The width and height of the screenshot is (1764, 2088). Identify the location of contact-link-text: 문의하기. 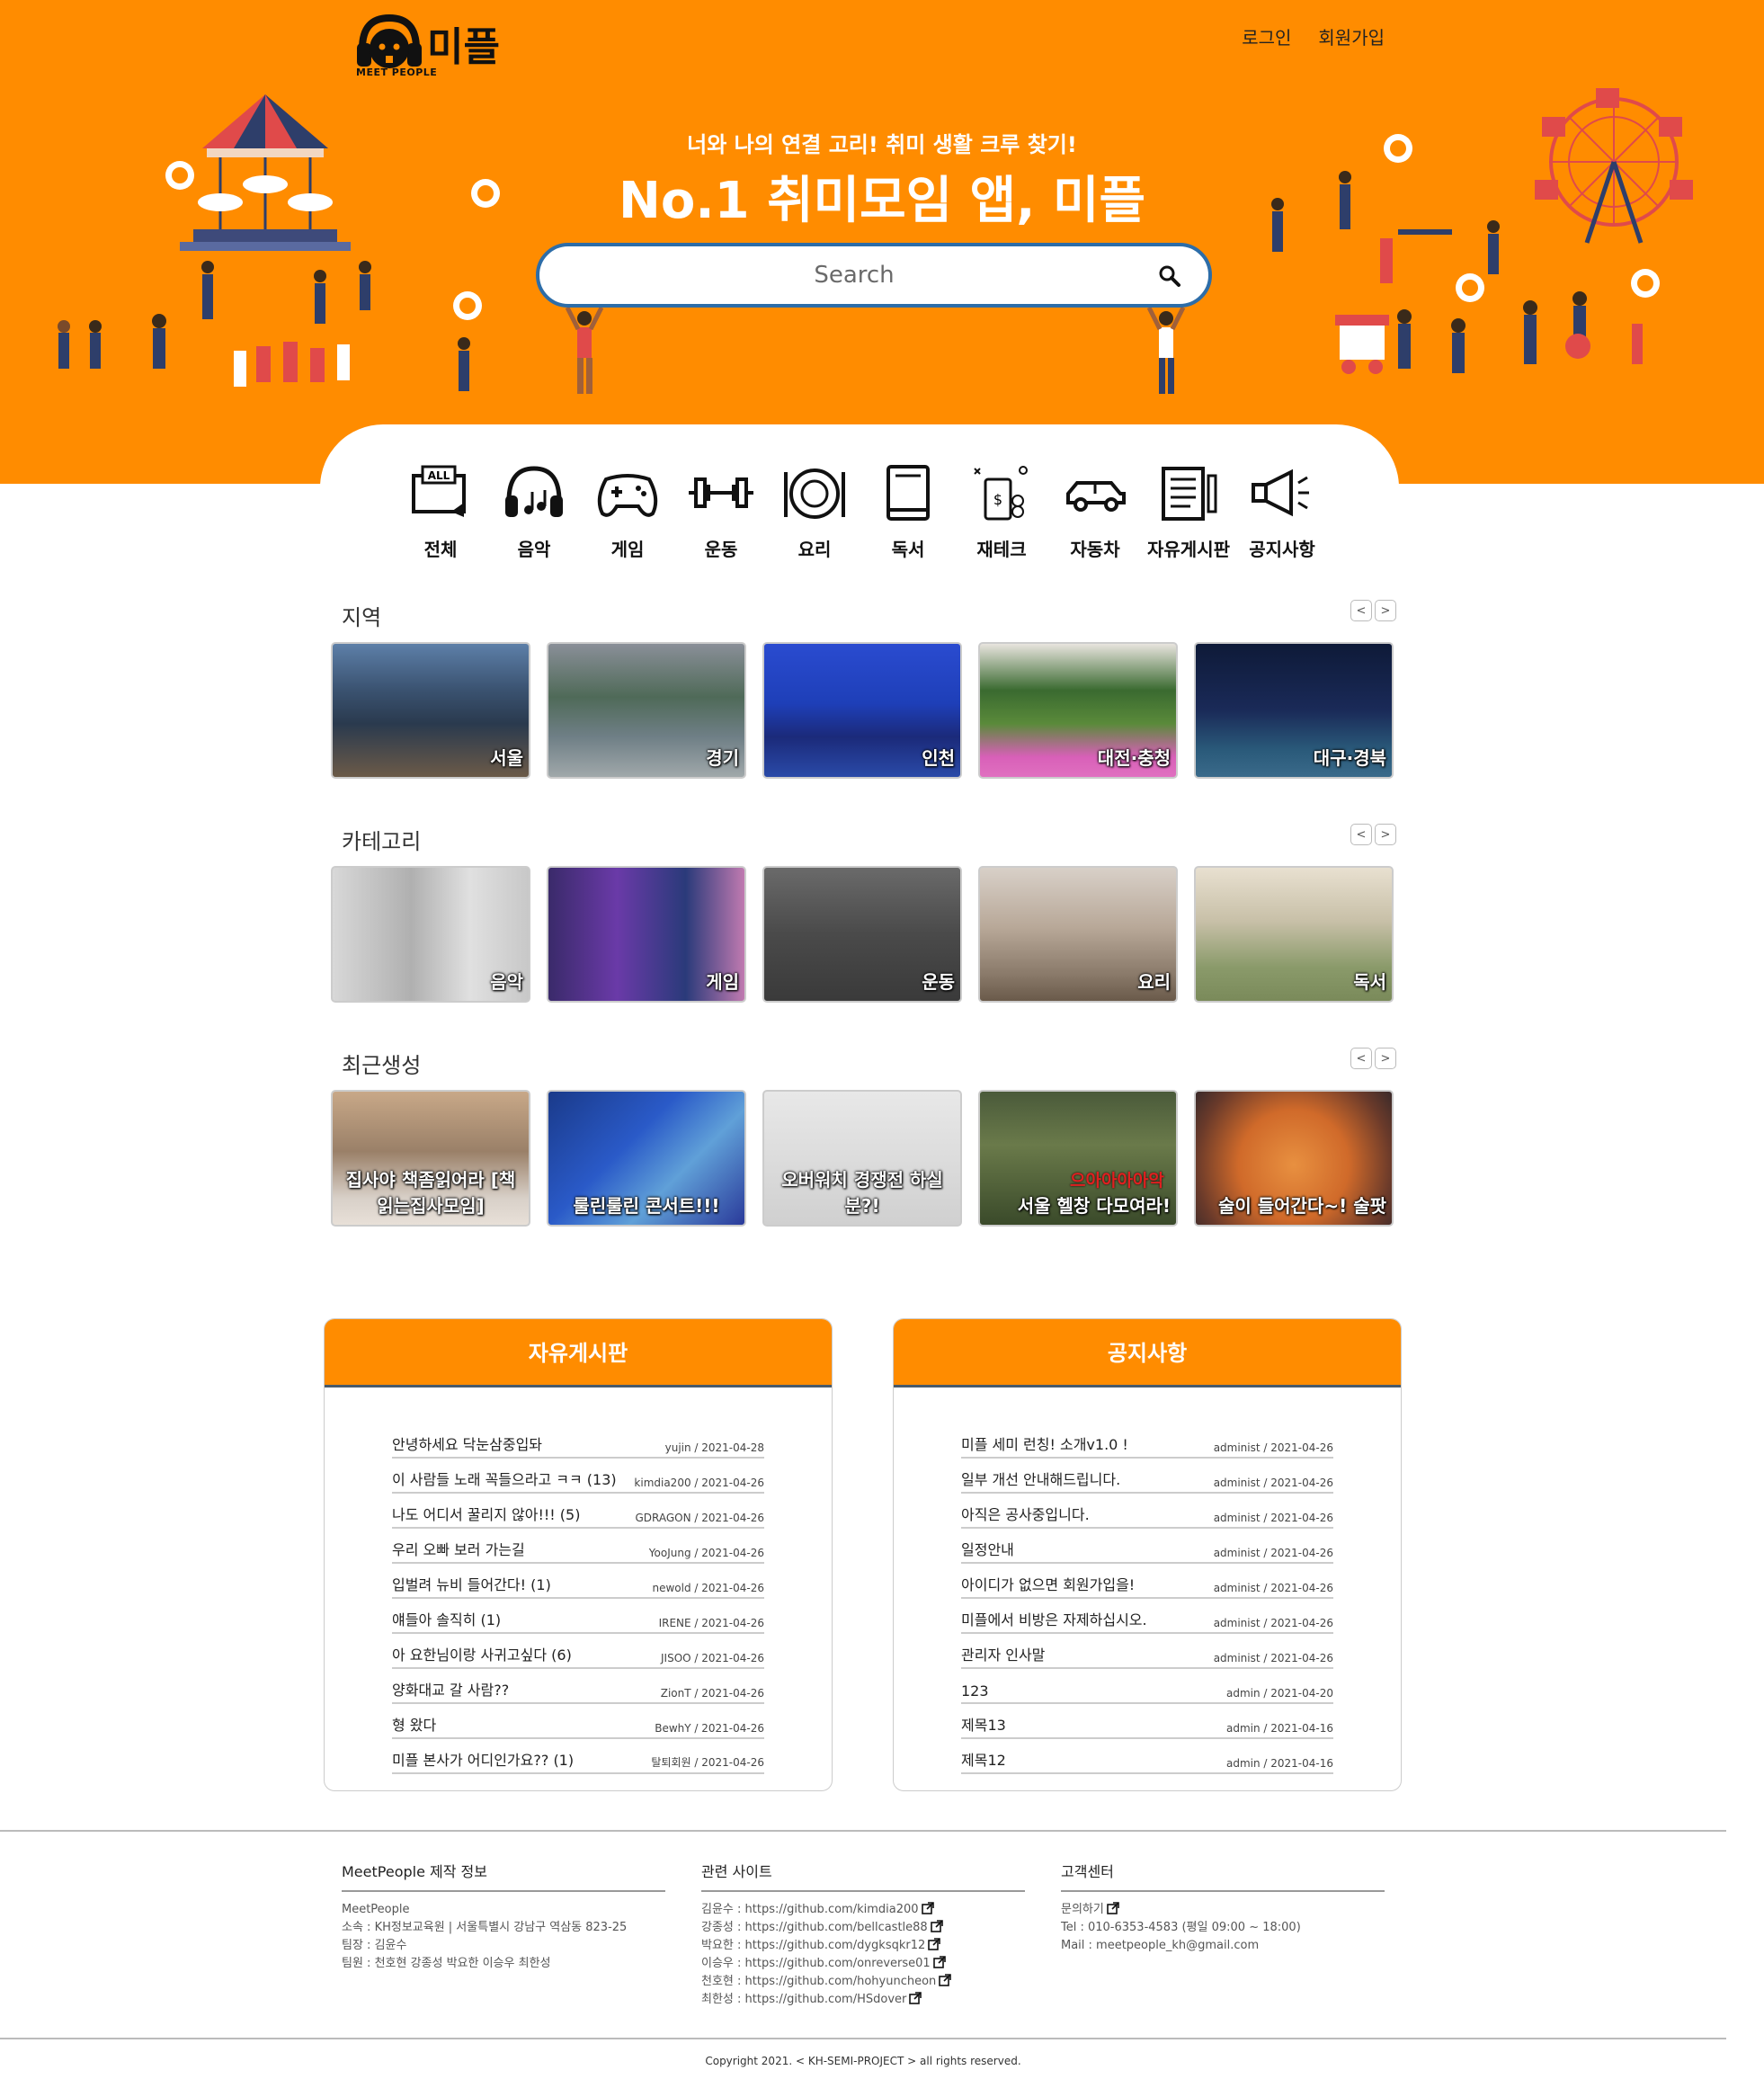
(1082, 1909).